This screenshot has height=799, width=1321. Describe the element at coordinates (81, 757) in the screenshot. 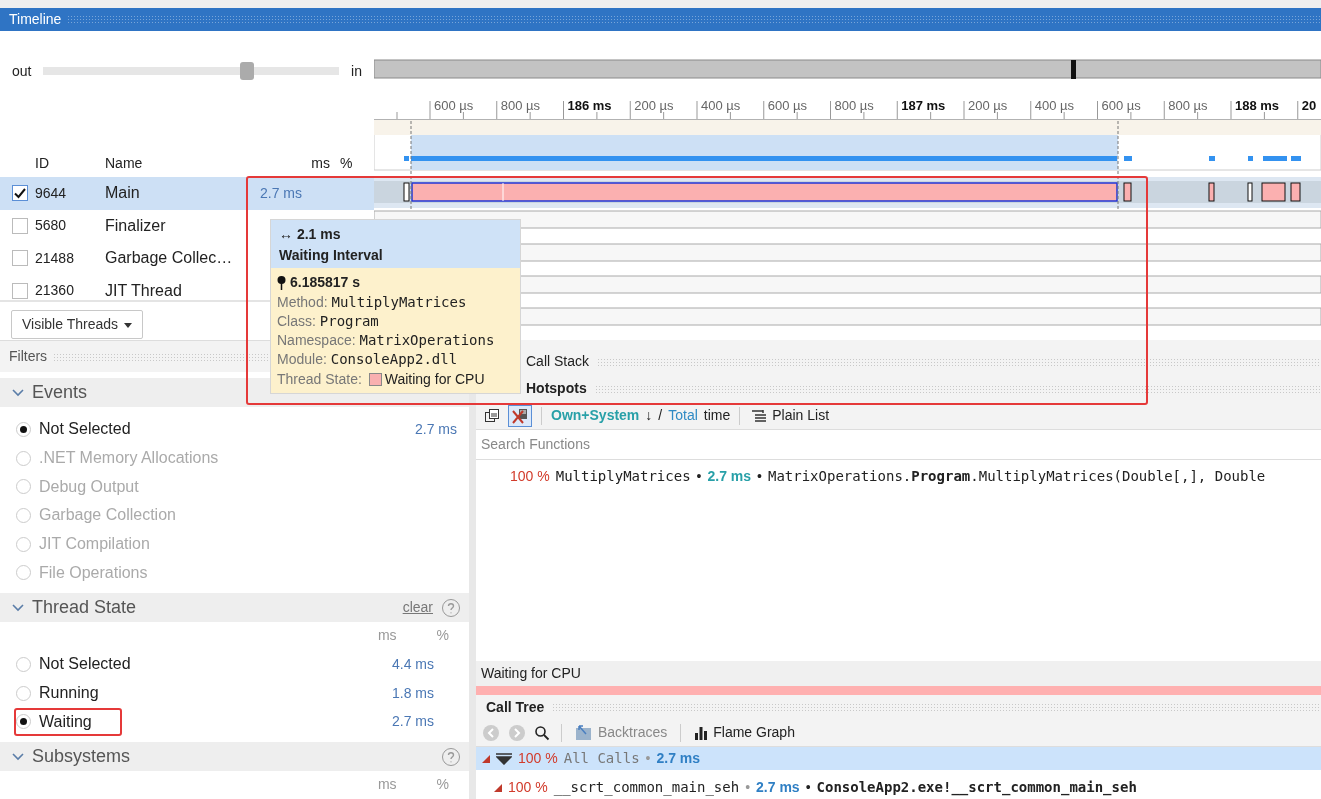

I see `section-title: Subsystems` at that location.